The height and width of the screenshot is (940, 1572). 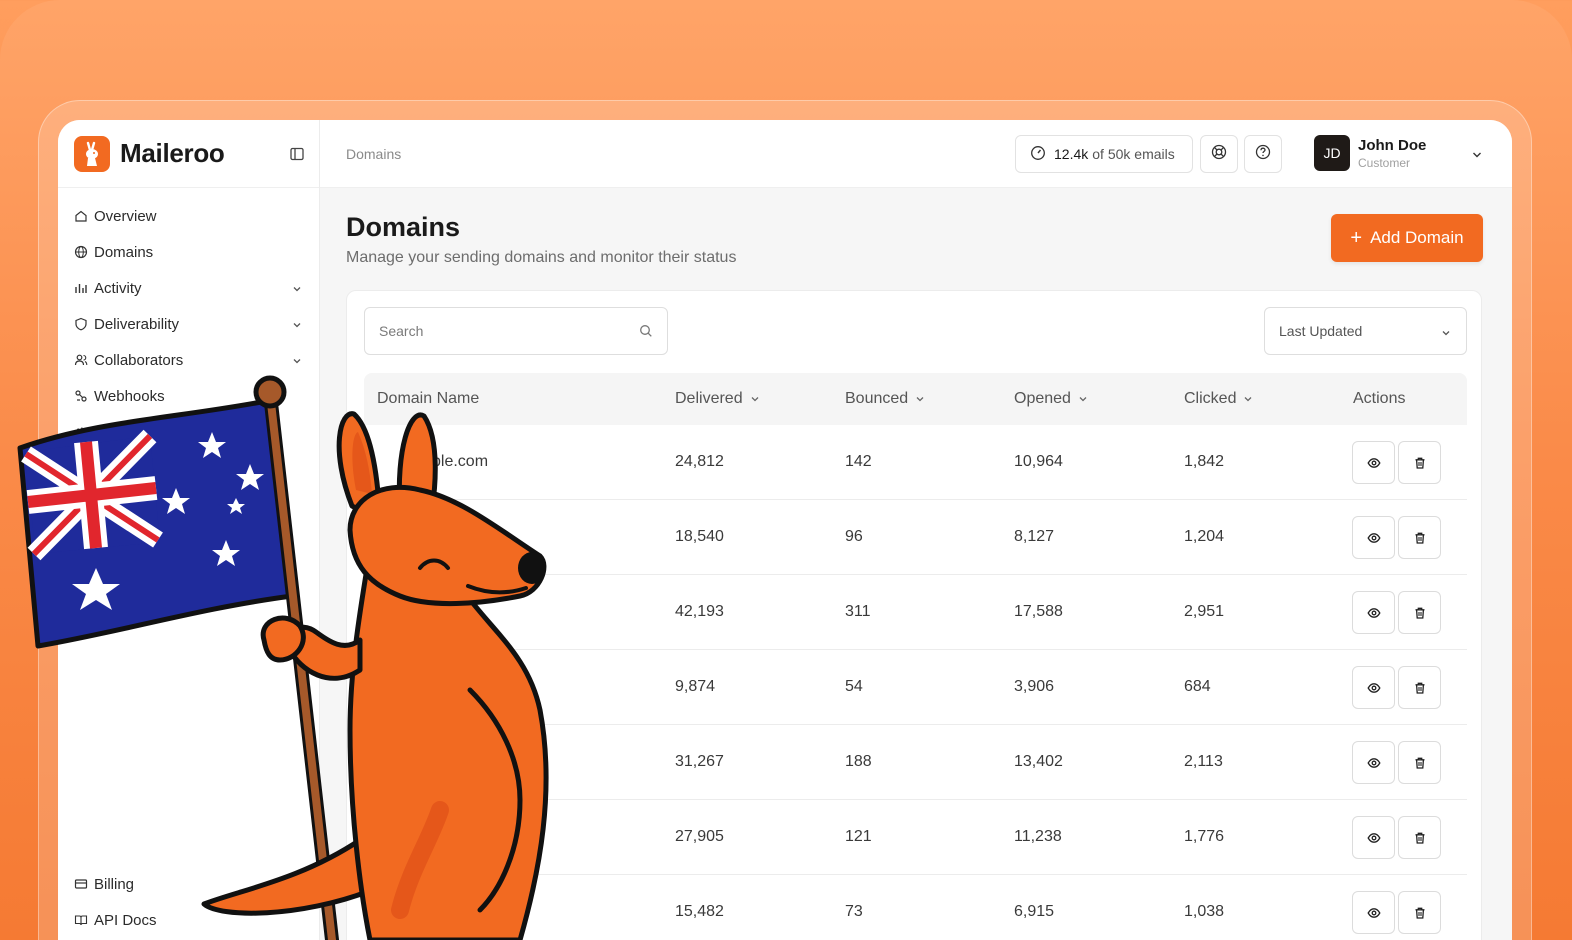 What do you see at coordinates (460, 461) in the screenshot?
I see `cell-domain: ple.com` at bounding box center [460, 461].